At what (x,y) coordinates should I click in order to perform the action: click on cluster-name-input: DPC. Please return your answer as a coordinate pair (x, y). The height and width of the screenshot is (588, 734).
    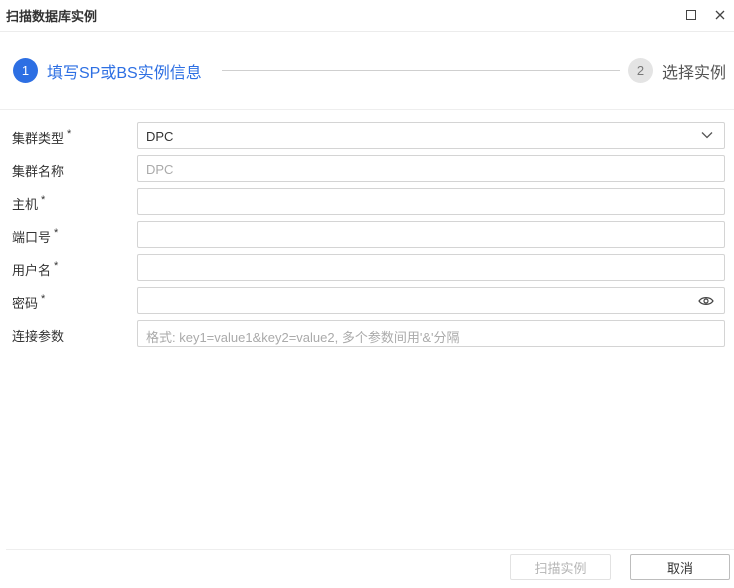
    Looking at the image, I should click on (431, 168).